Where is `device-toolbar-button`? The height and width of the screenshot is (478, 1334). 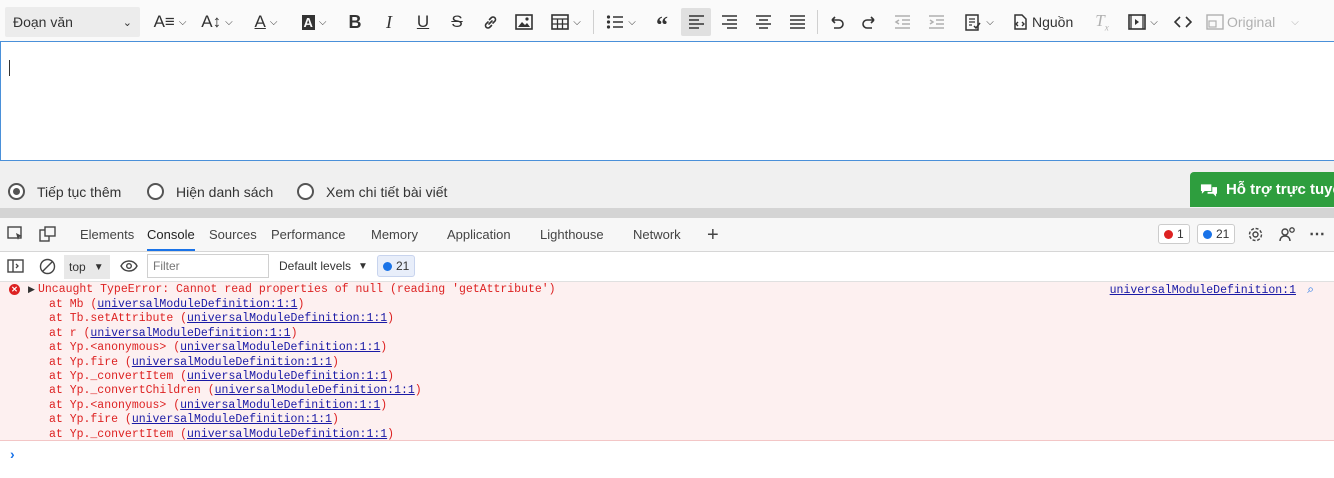 device-toolbar-button is located at coordinates (47, 234).